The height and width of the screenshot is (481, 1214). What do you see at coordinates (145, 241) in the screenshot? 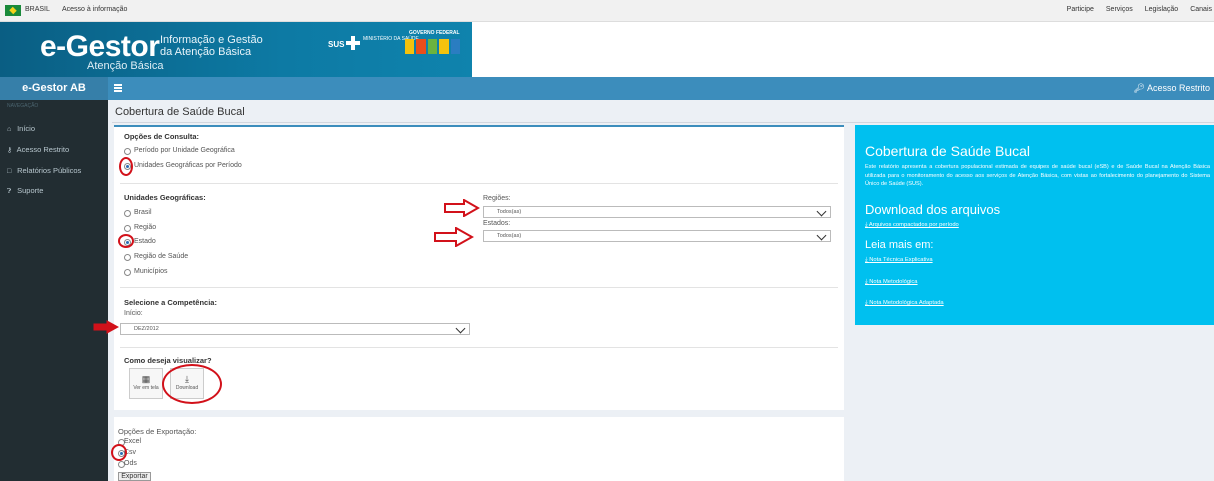
I see `radio-label: Estado` at bounding box center [145, 241].